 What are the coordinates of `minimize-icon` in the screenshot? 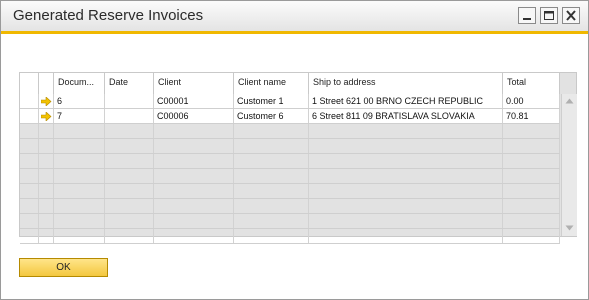 It's located at (527, 19).